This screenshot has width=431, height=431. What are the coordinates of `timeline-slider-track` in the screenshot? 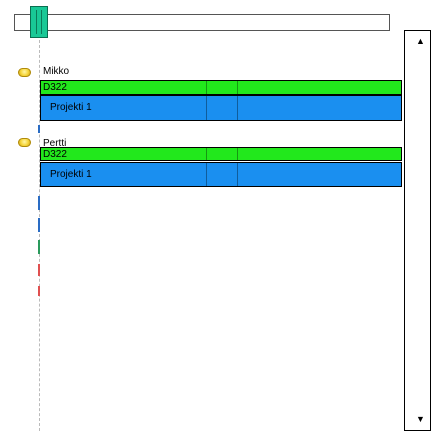 It's located at (202, 22).